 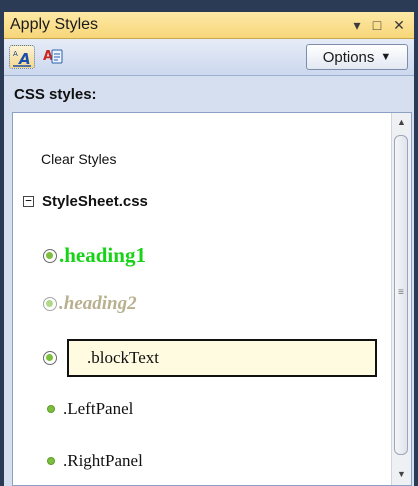 What do you see at coordinates (54, 56) in the screenshot?
I see `attach-style-sheet-icon: A` at bounding box center [54, 56].